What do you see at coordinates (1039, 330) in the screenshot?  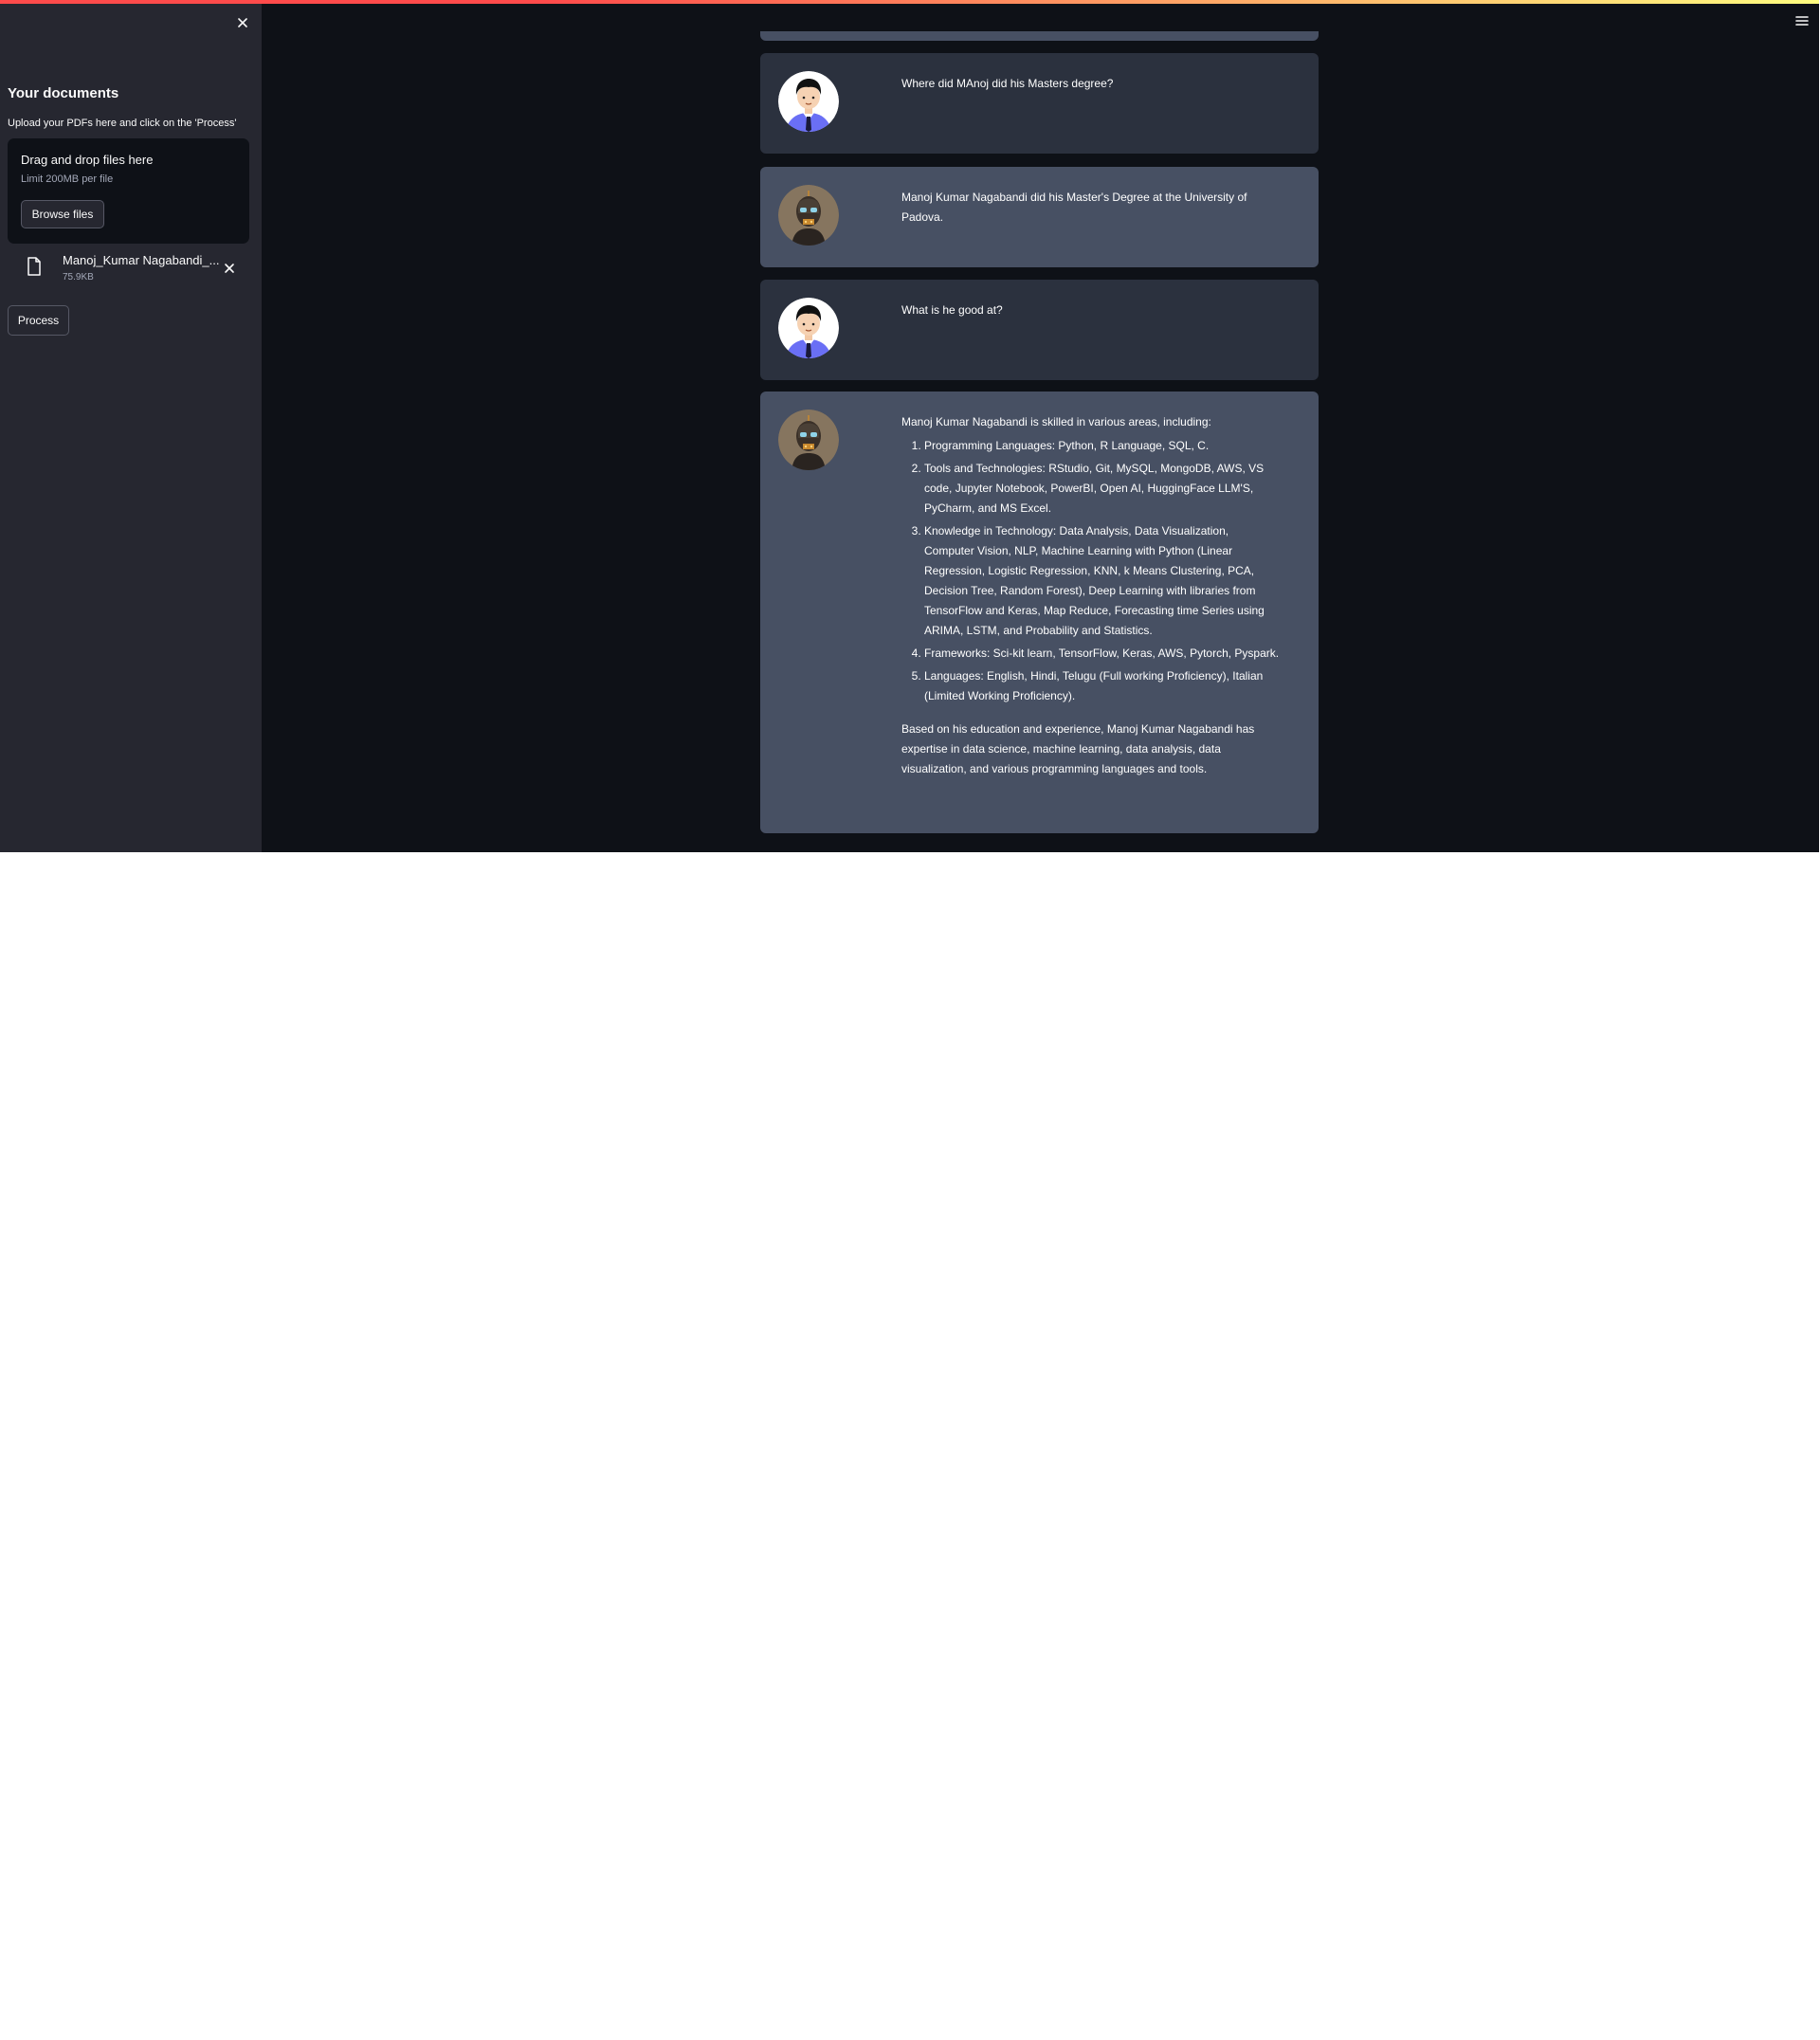 I see `chat-message-user: What is he good at?` at bounding box center [1039, 330].